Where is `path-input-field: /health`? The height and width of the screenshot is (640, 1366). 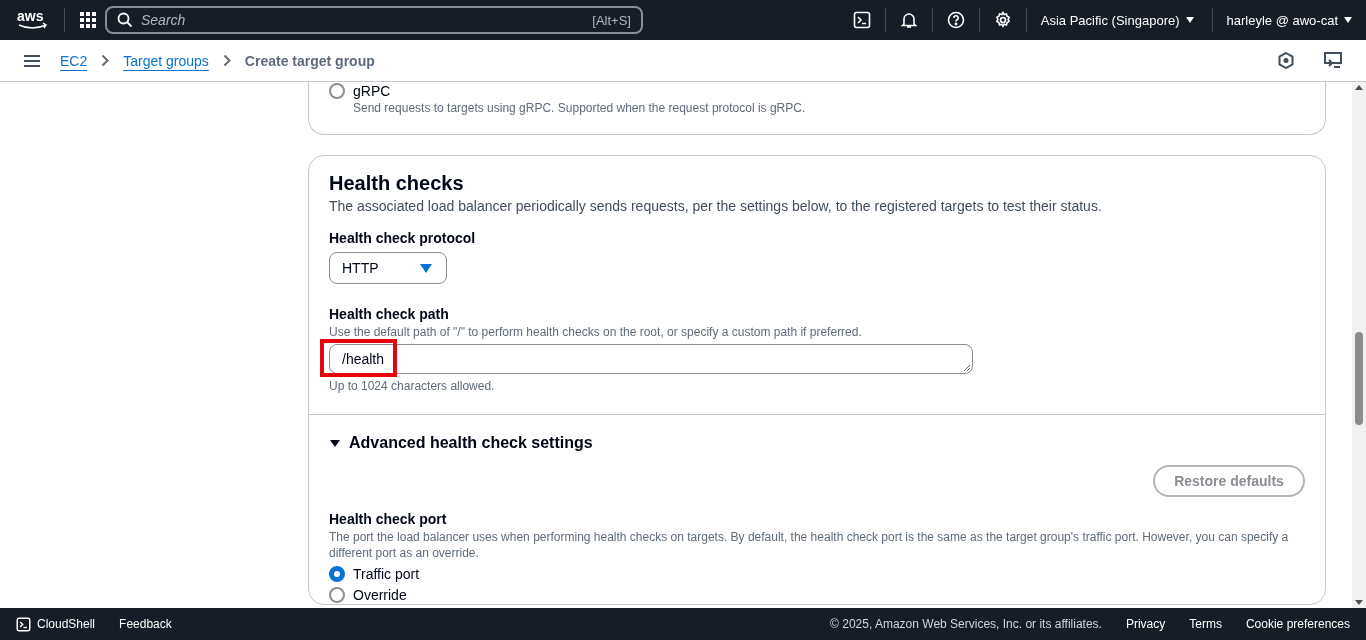
path-input-field: /health is located at coordinates (651, 359).